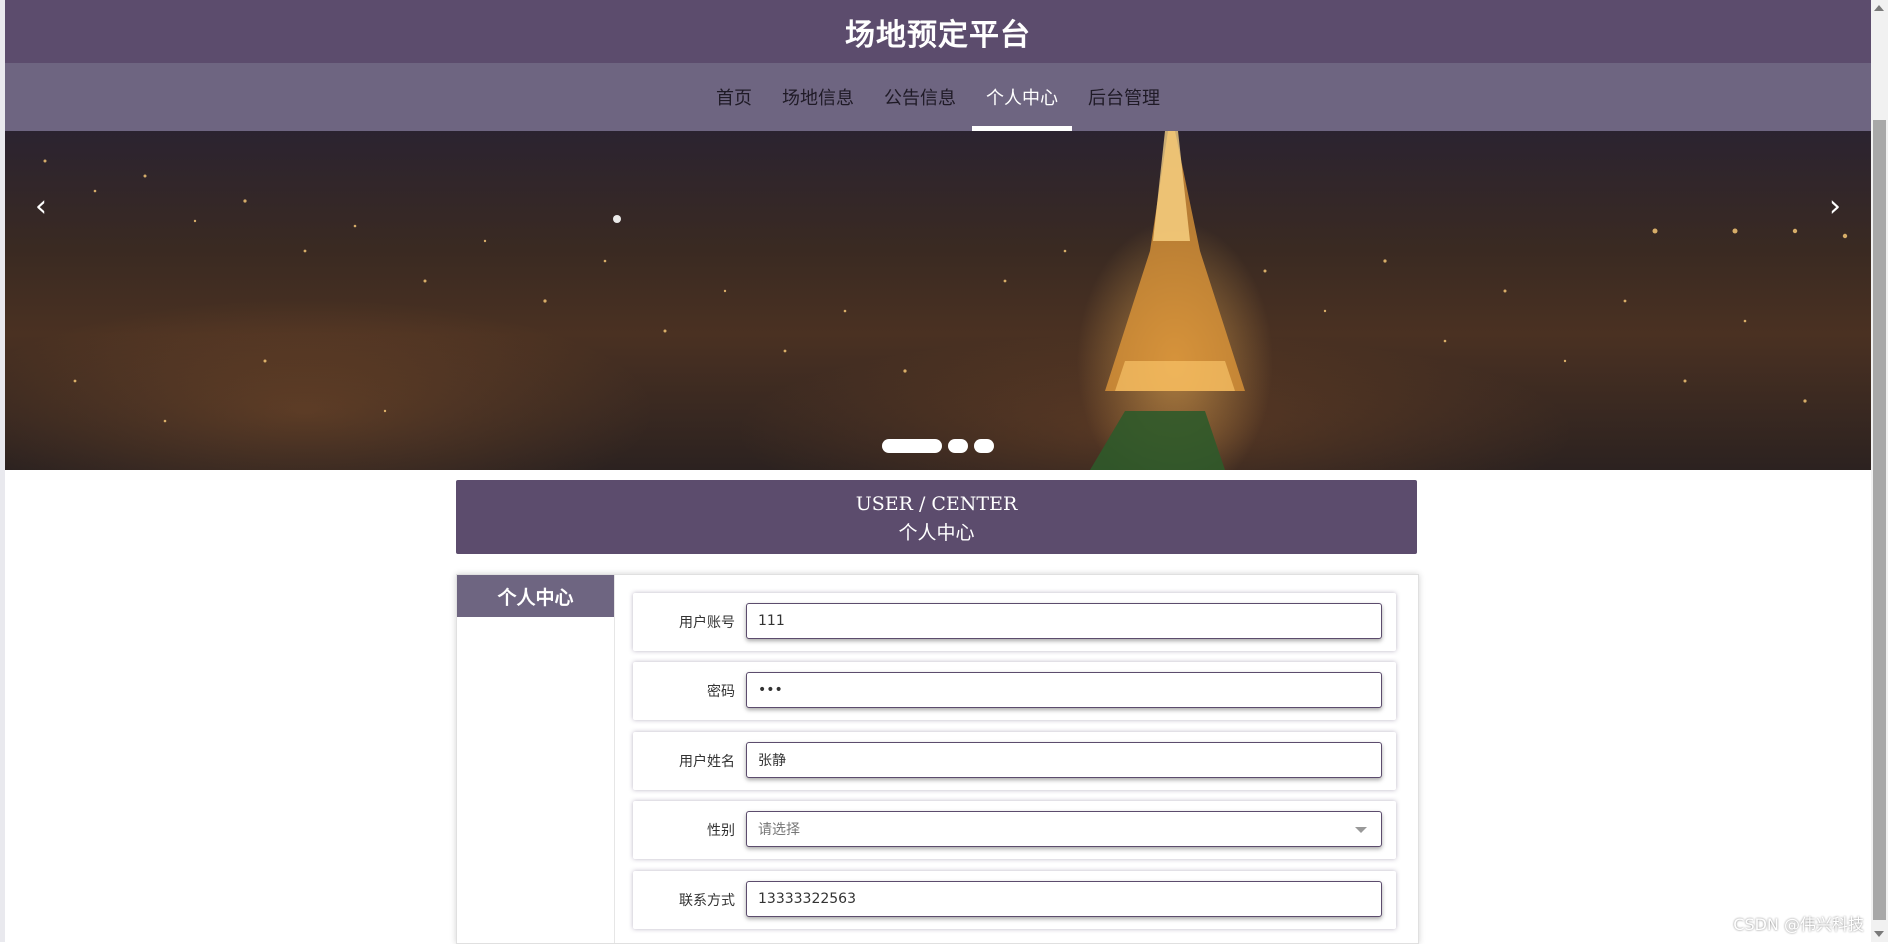  I want to click on sidebar-divider, so click(614, 759).